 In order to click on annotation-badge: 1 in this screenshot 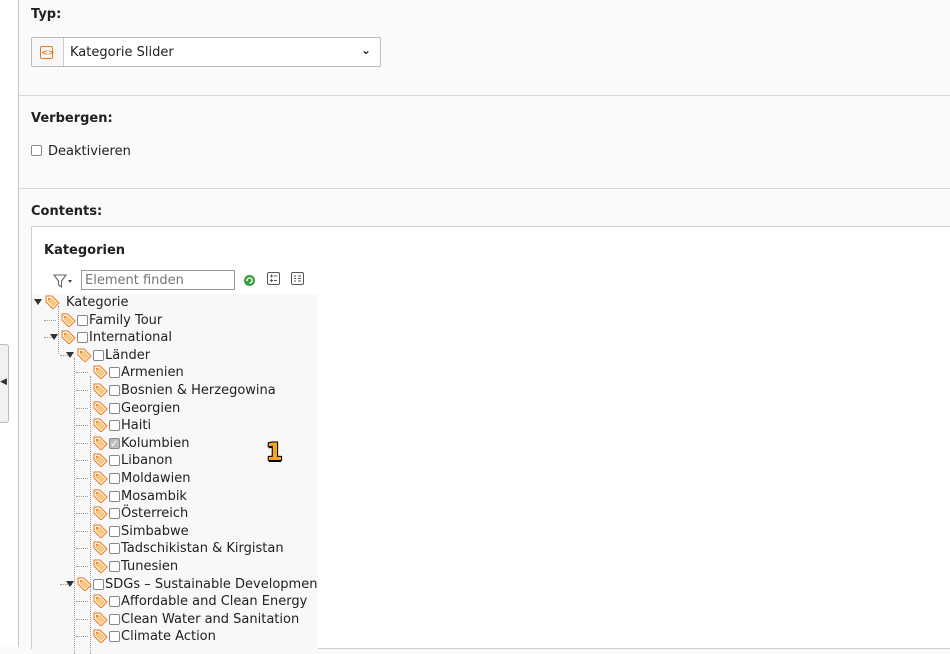, I will do `click(274, 452)`.